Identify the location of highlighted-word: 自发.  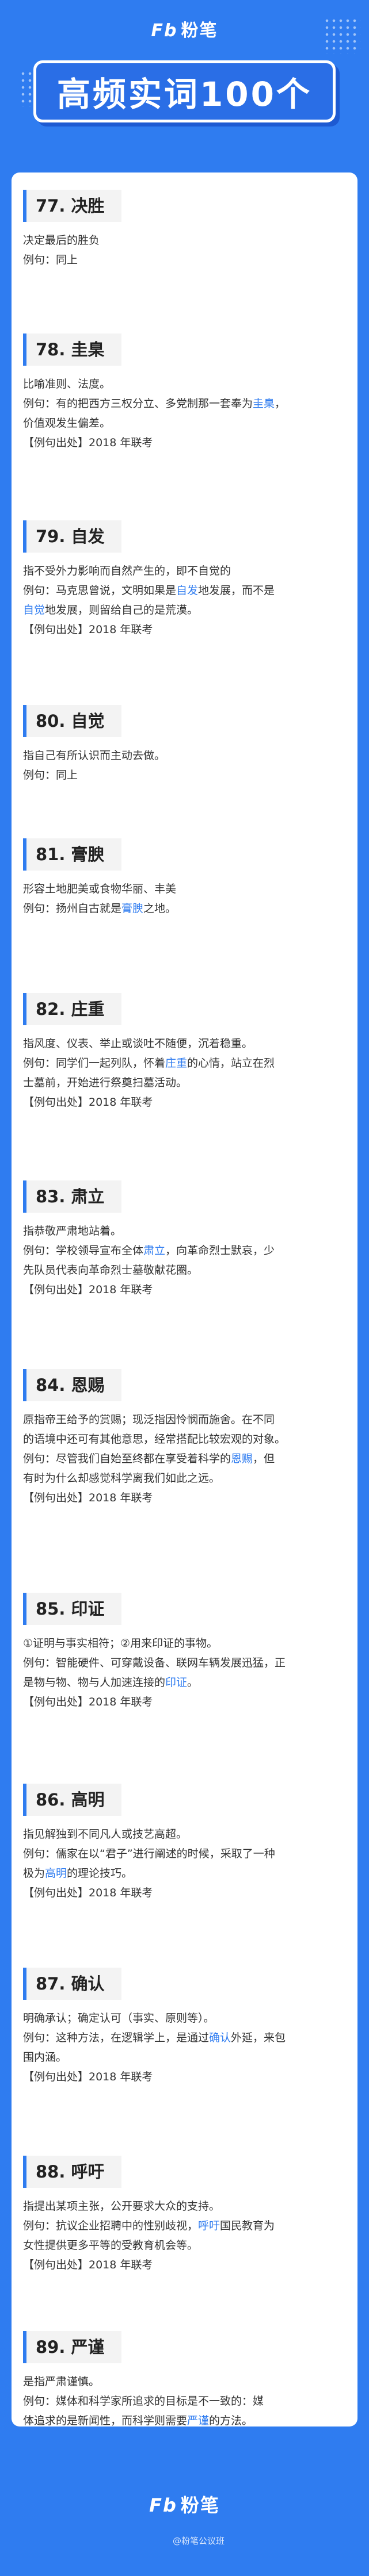
(187, 590).